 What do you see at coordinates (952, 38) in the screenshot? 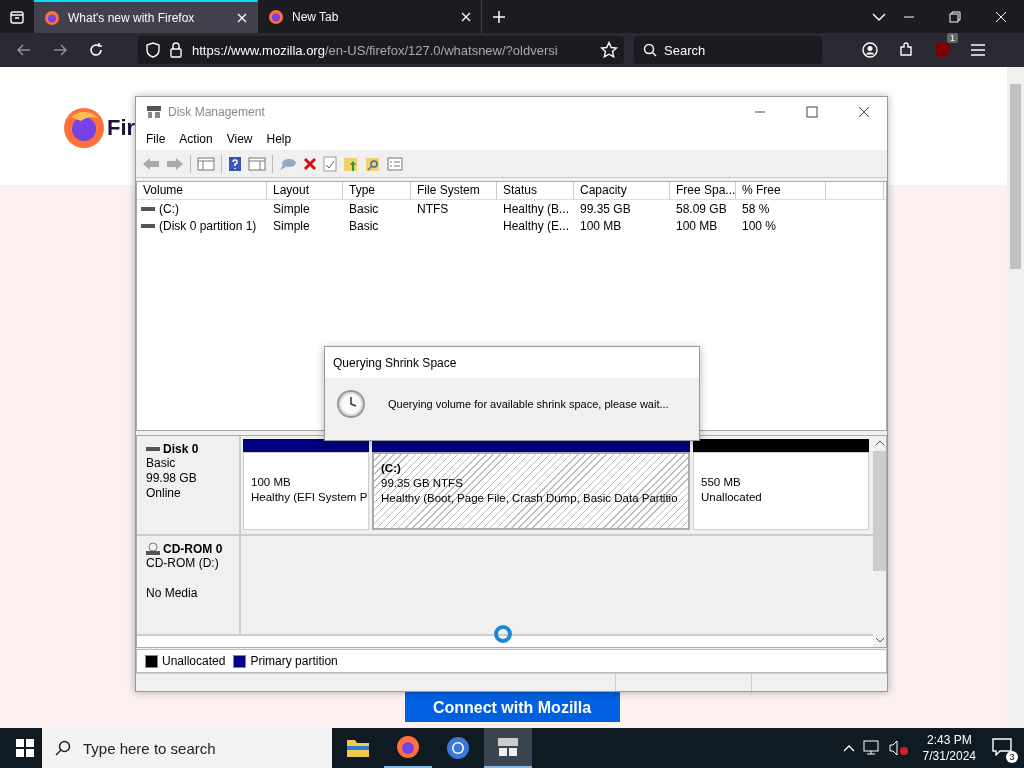
I see `extension-badge: 1` at bounding box center [952, 38].